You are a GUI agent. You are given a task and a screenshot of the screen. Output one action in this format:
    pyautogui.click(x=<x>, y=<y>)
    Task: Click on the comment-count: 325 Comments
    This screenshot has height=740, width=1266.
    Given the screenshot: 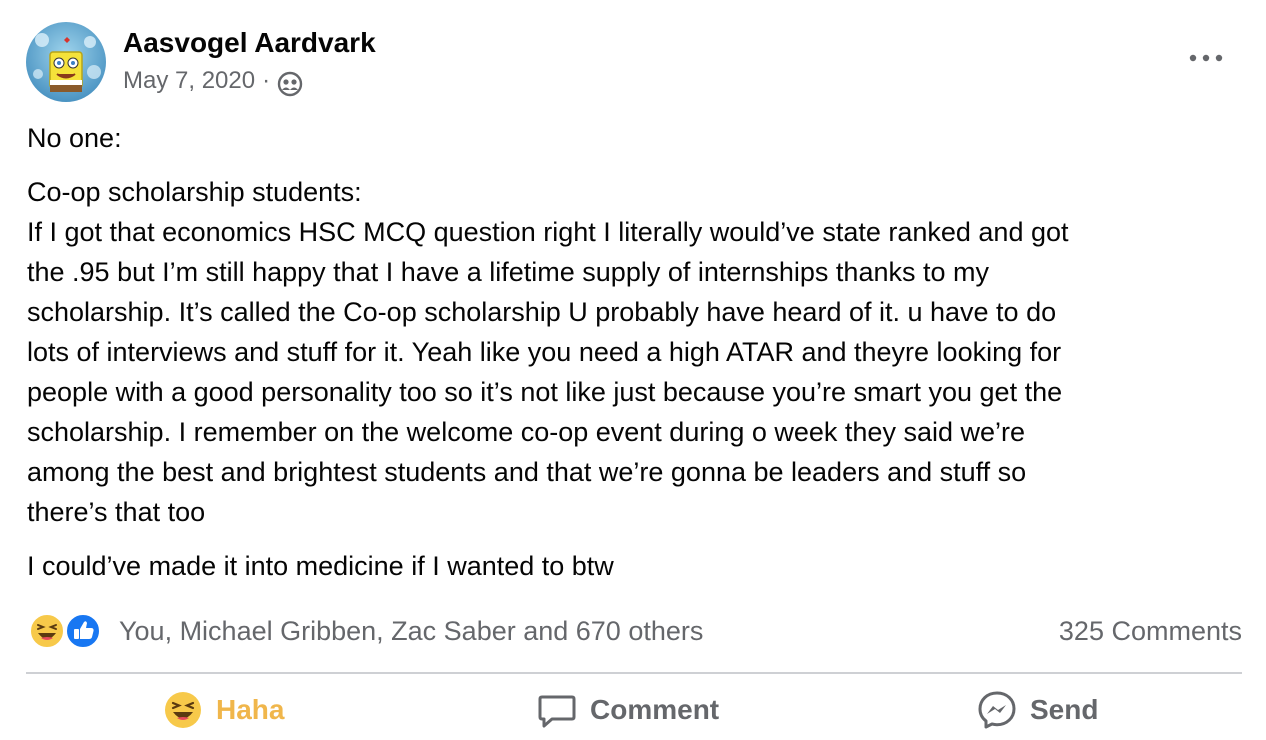 What is the action you would take?
    pyautogui.click(x=1150, y=631)
    